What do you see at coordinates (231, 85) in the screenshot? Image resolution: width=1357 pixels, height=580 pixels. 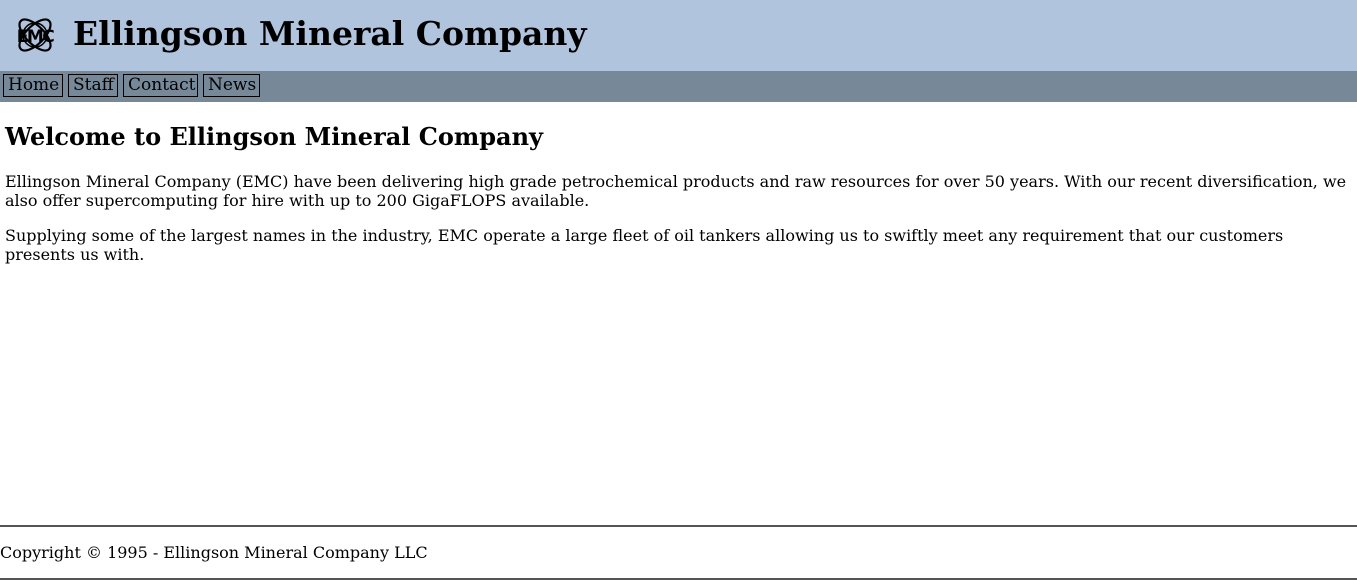 I see `nav-link-news: News` at bounding box center [231, 85].